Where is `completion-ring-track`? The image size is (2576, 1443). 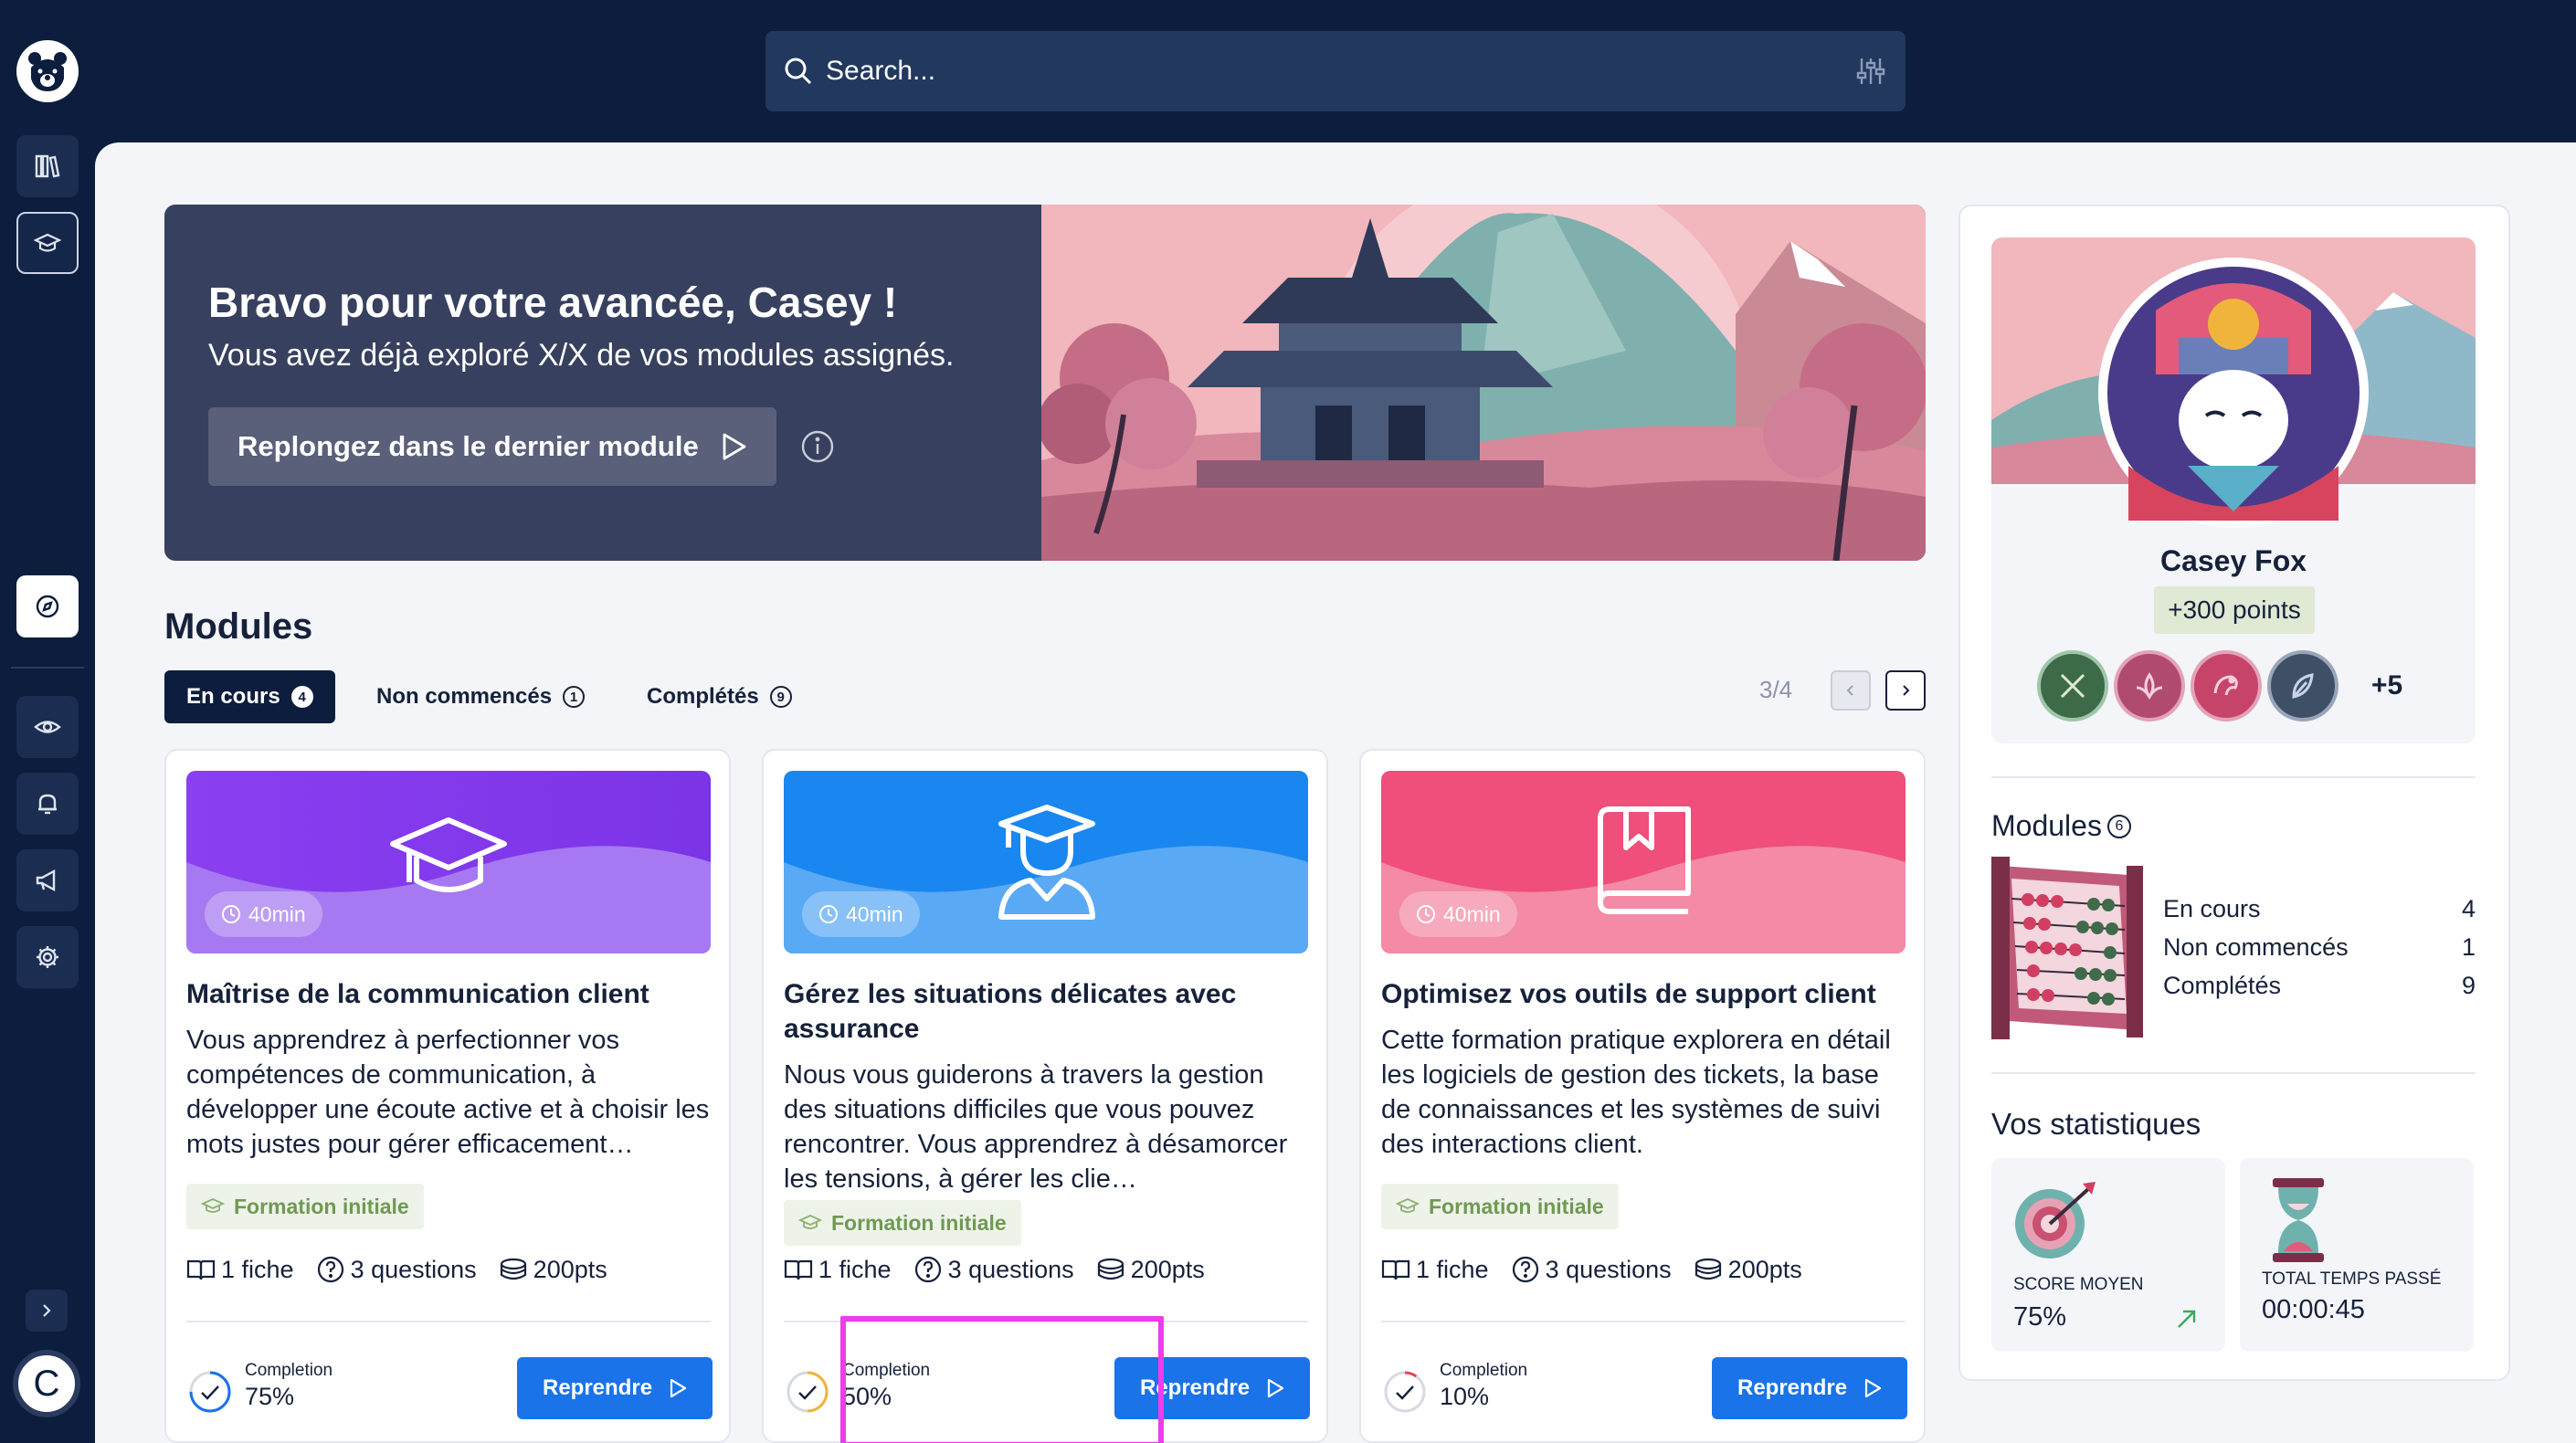
completion-ring-track is located at coordinates (1405, 1392).